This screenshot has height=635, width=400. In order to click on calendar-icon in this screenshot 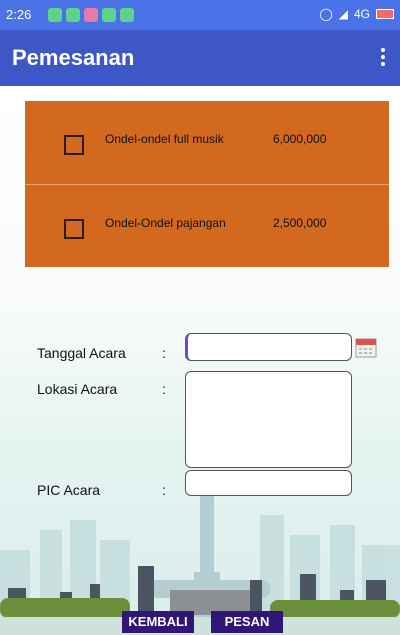, I will do `click(366, 347)`.